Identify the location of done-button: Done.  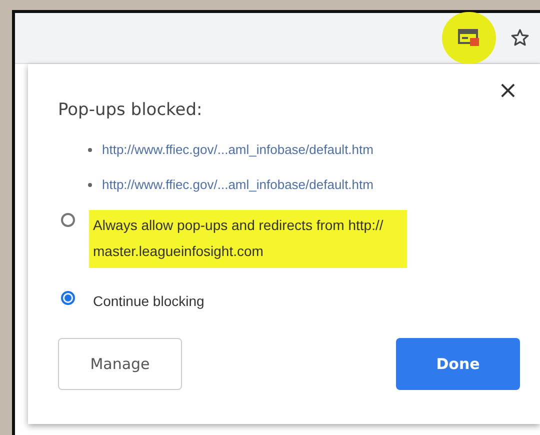
(458, 364).